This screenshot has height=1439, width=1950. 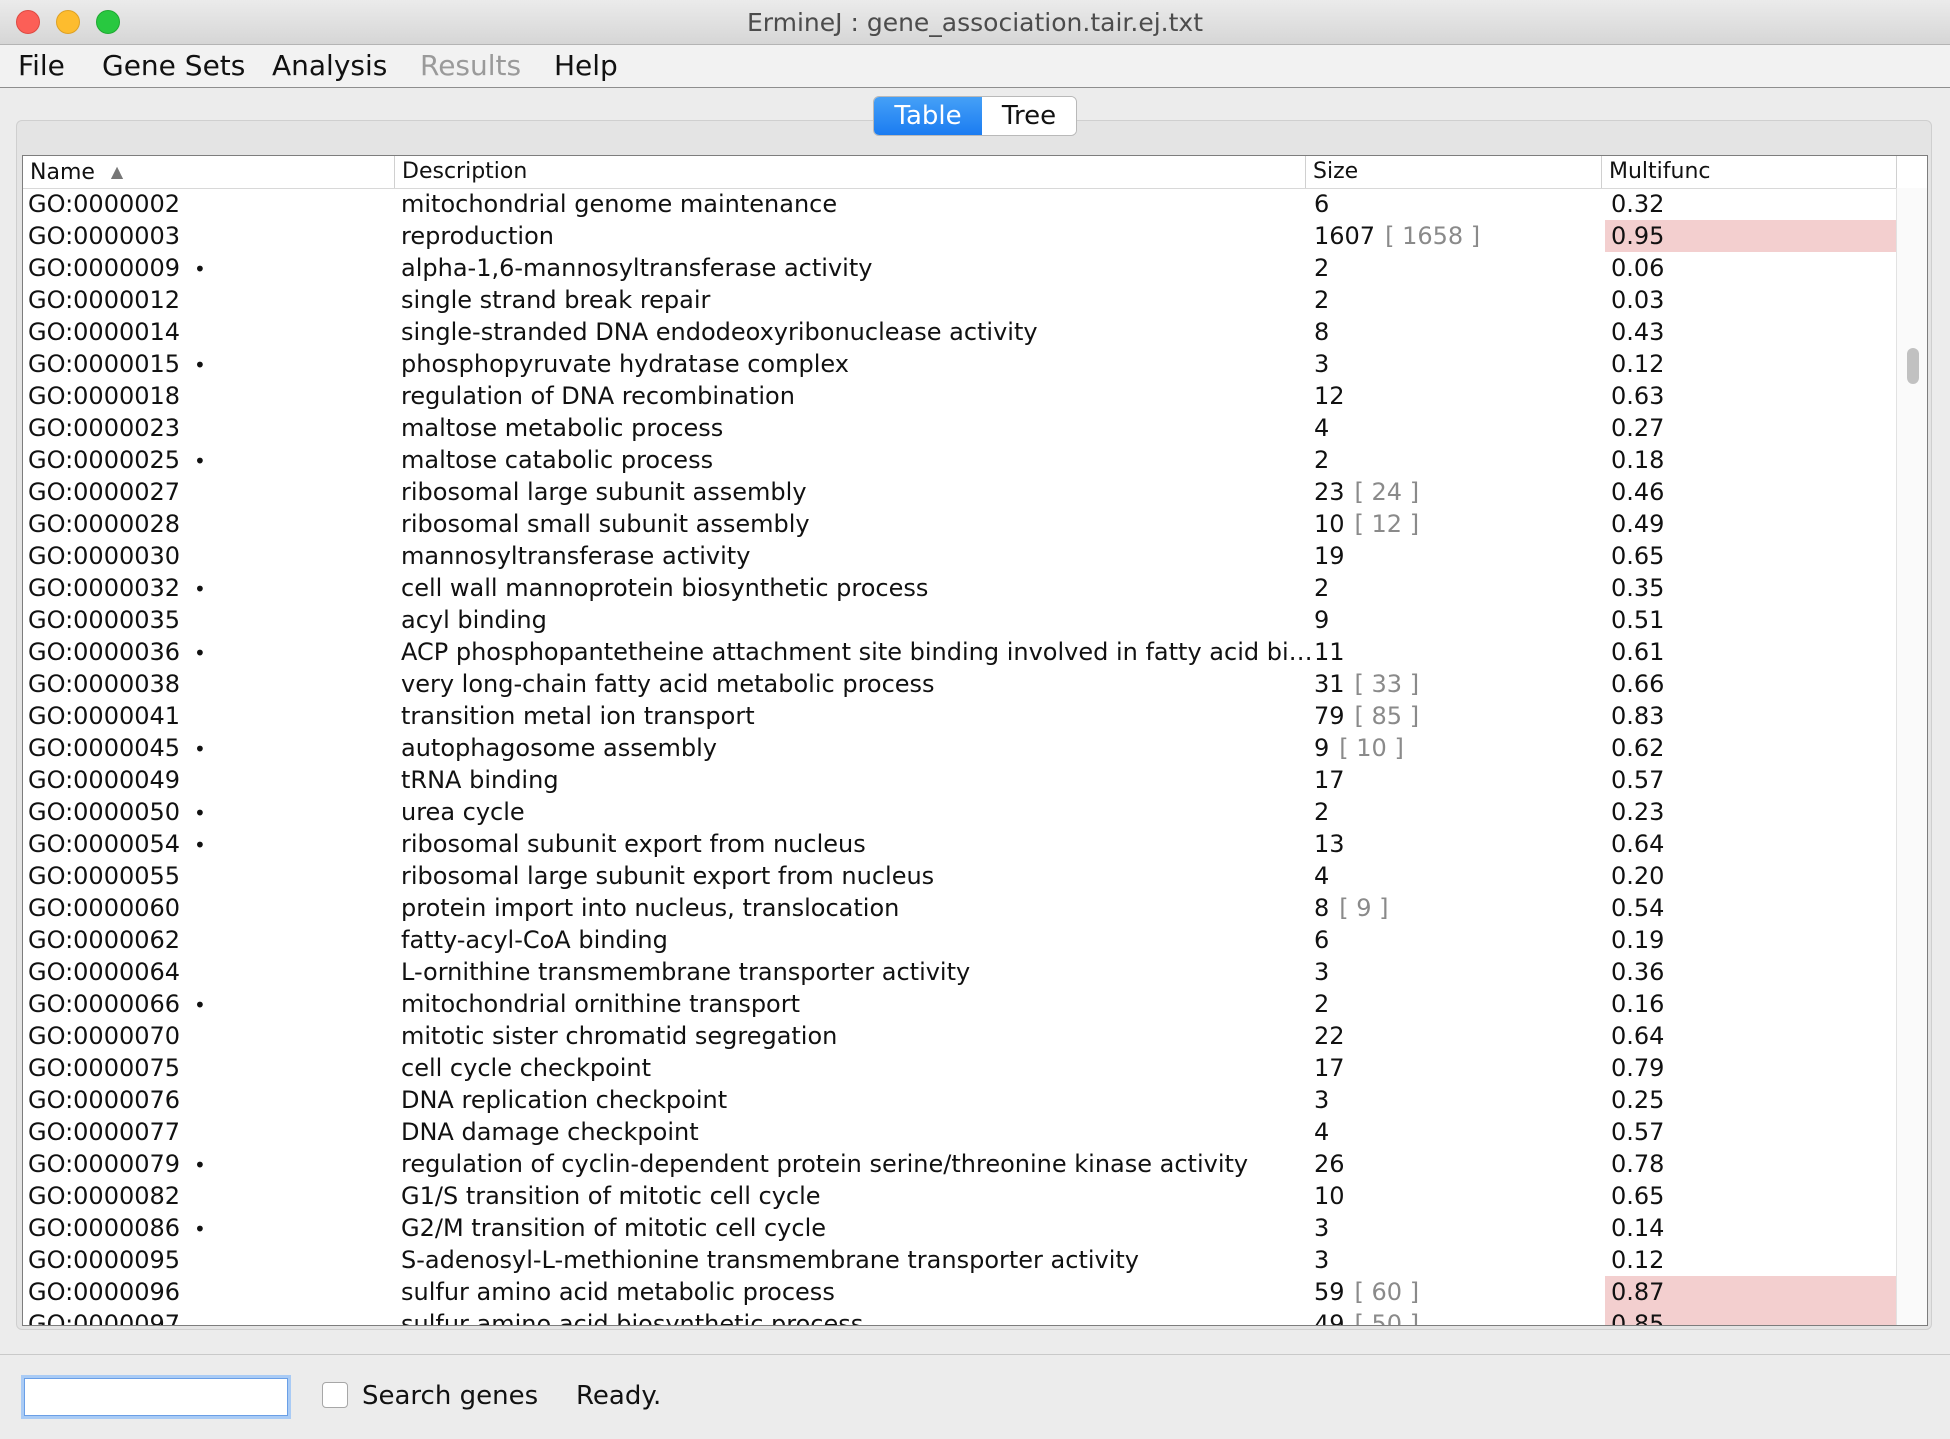 I want to click on gene-set-id: GO:0000054, so click(x=104, y=844).